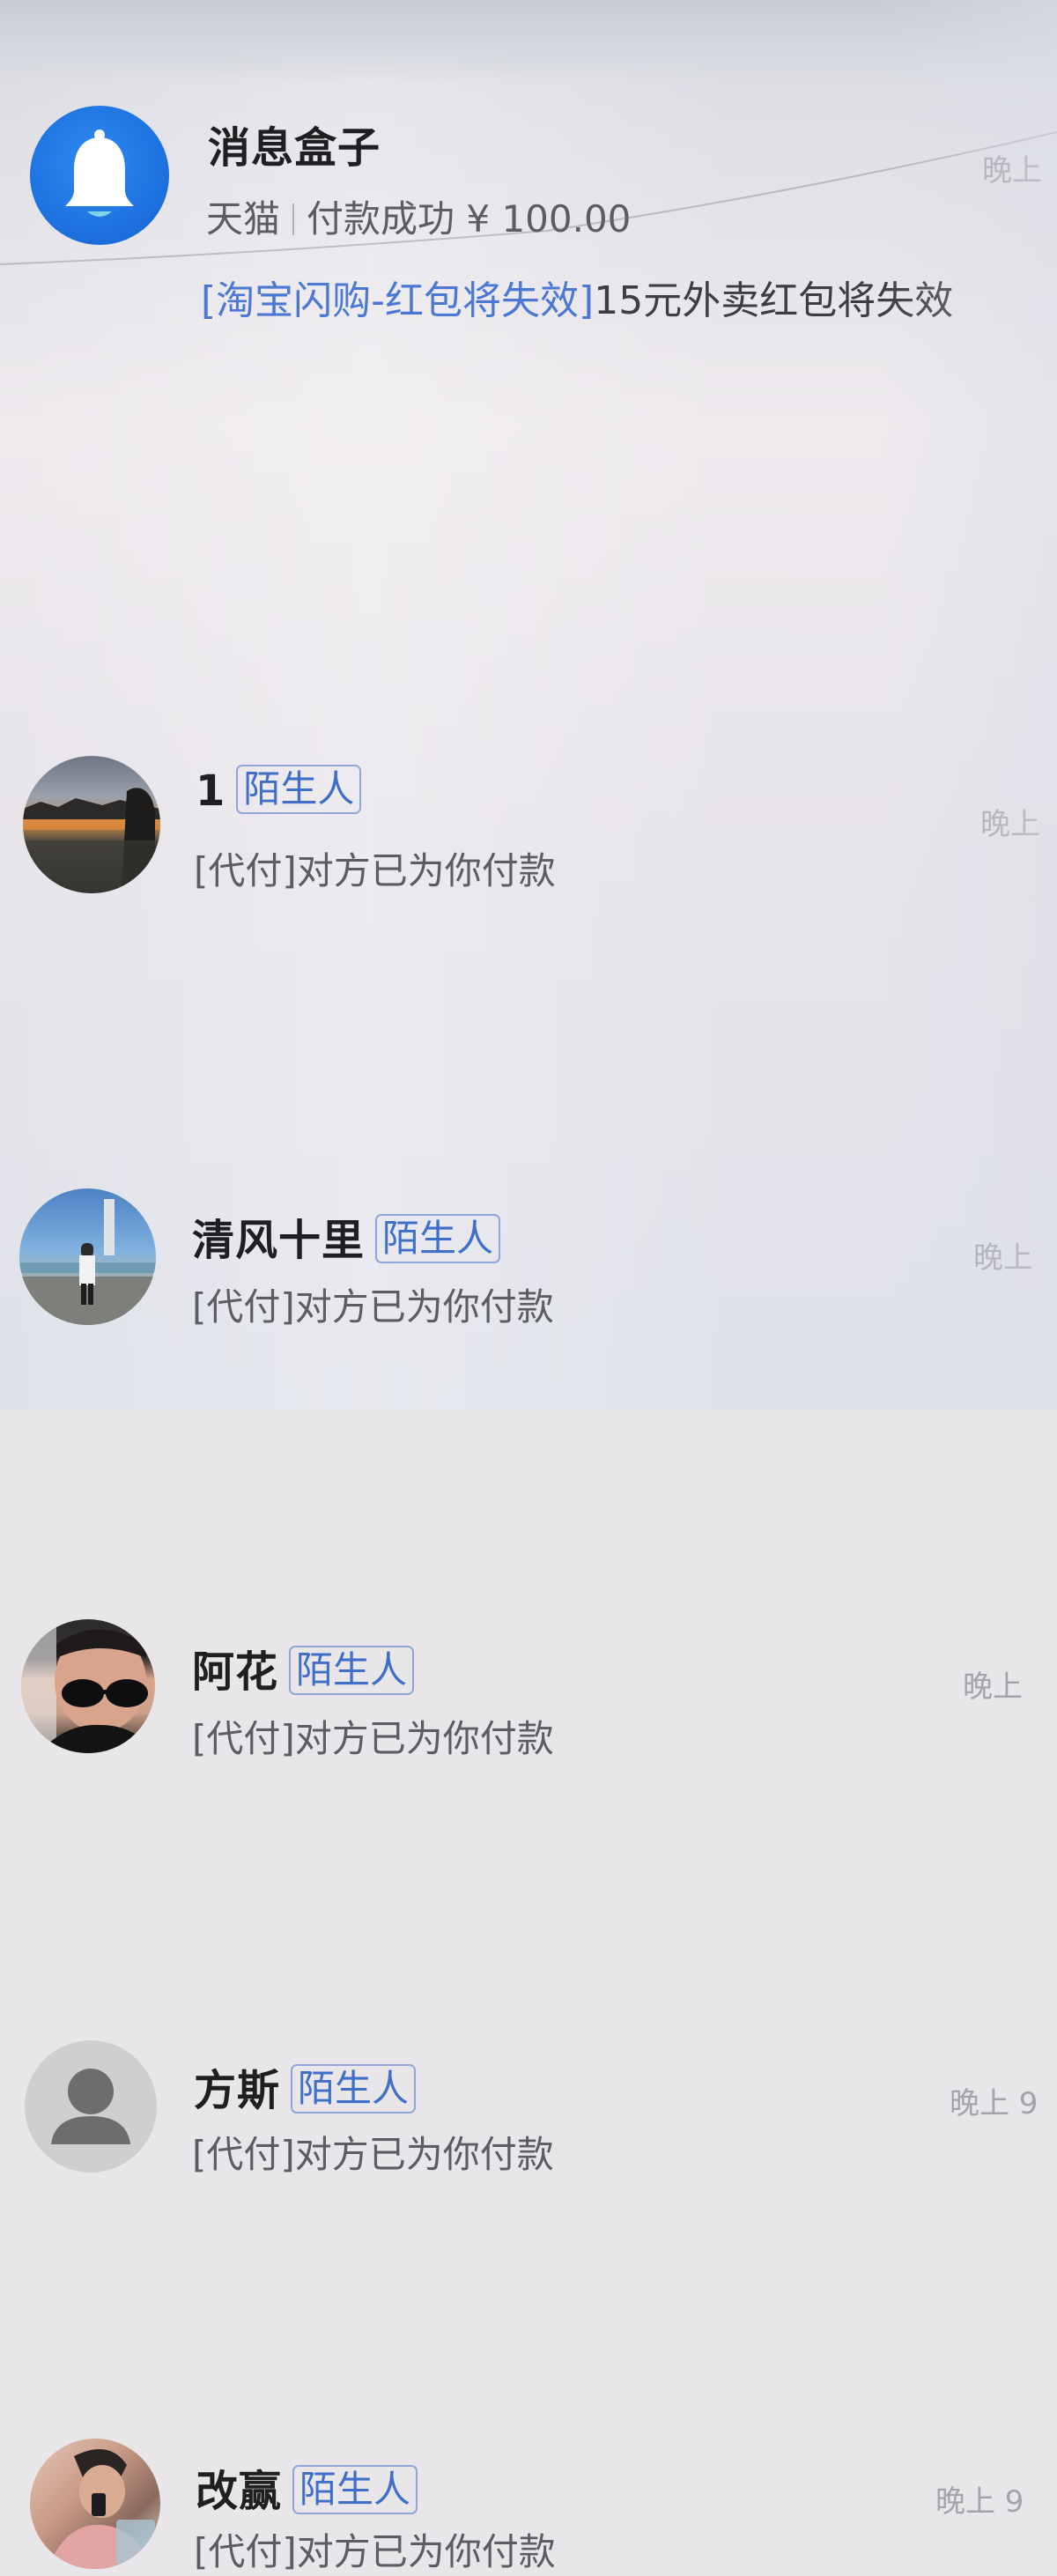 The width and height of the screenshot is (1057, 2576). I want to click on contact-name: 改赢 陌生人, so click(307, 2487).